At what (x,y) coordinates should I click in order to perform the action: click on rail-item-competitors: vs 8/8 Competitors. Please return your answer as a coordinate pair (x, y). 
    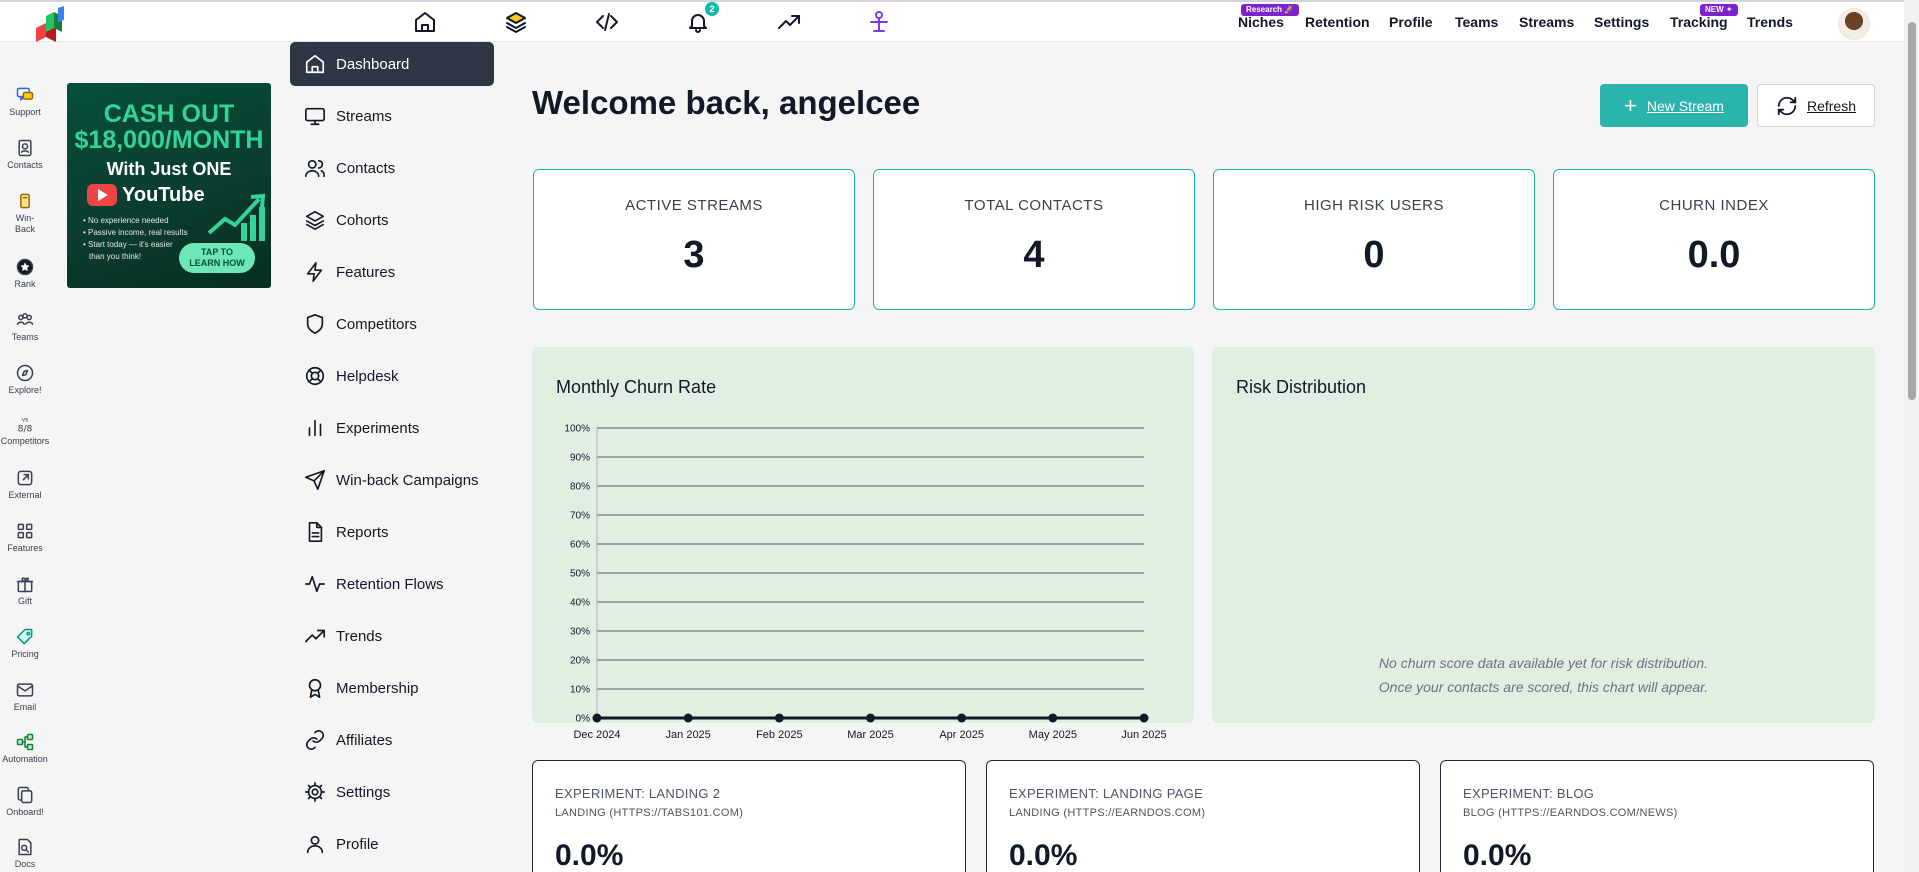
    Looking at the image, I should click on (25, 430).